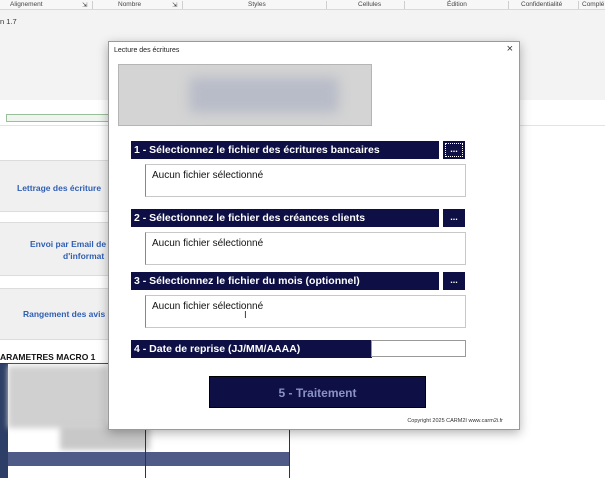 The width and height of the screenshot is (605, 478). I want to click on resume-date-input, so click(418, 348).